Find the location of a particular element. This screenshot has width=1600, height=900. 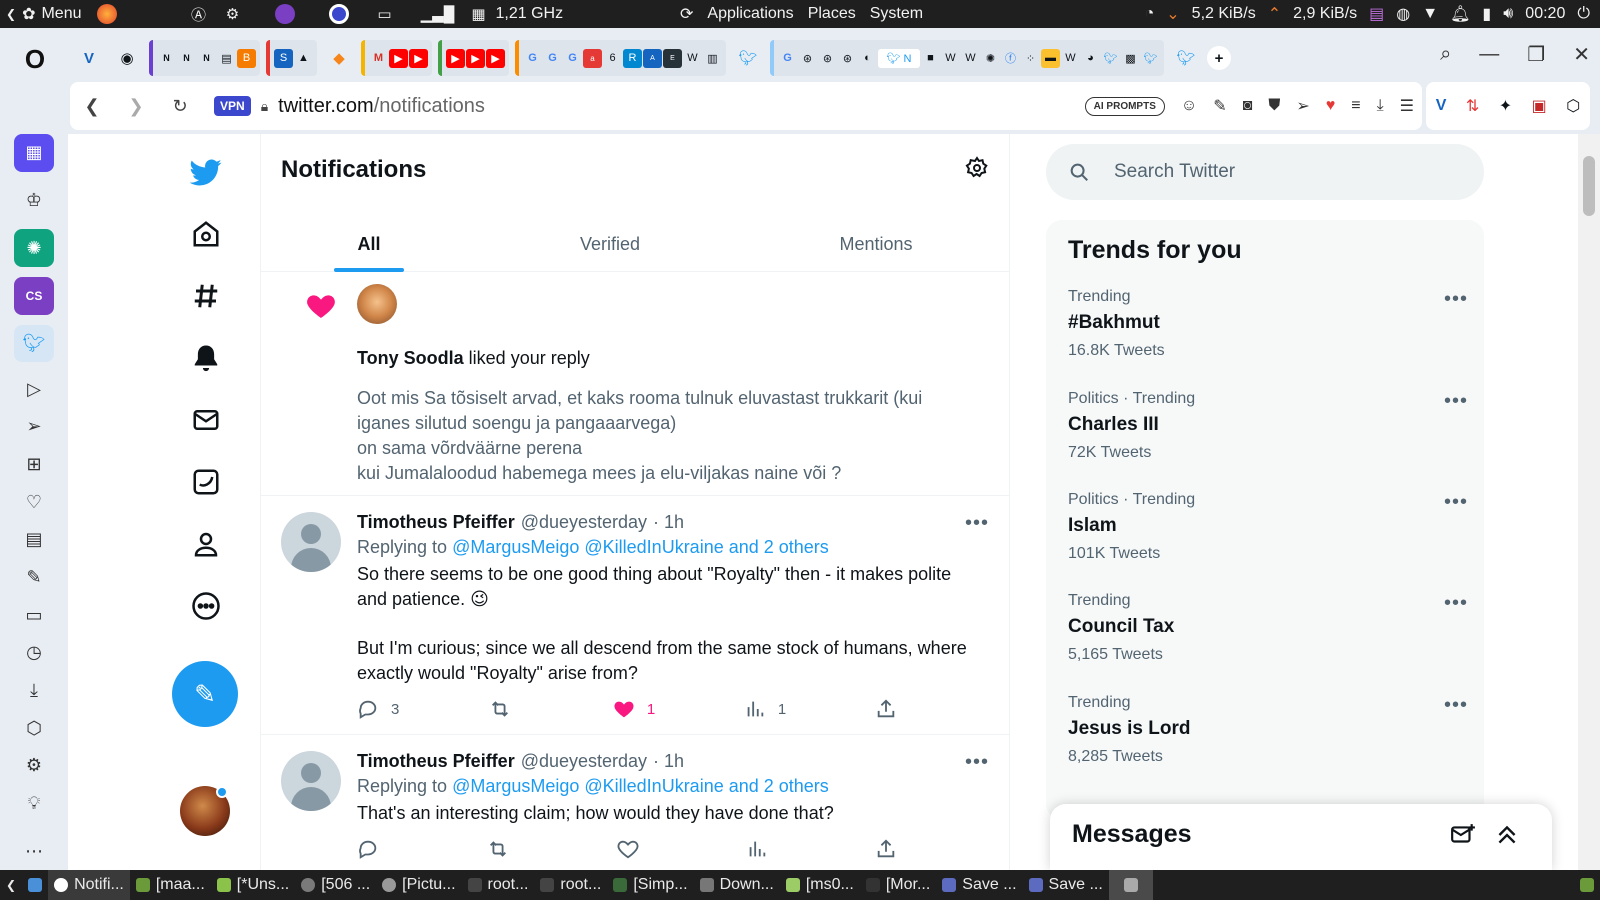

globe-tab-icon: ⊛ is located at coordinates (847, 58).